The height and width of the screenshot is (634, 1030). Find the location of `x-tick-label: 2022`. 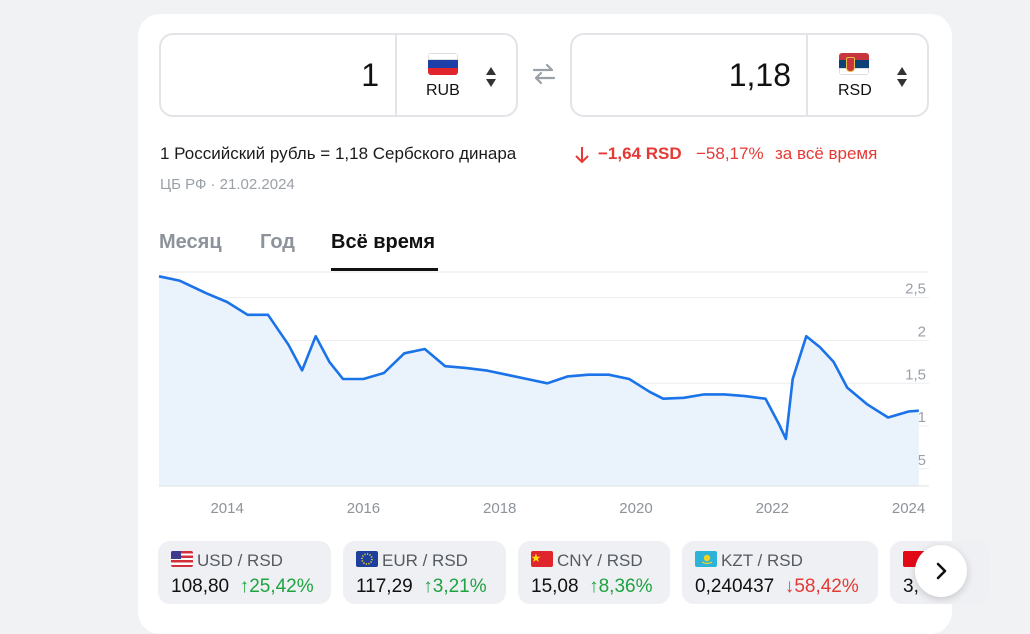

x-tick-label: 2022 is located at coordinates (772, 508).